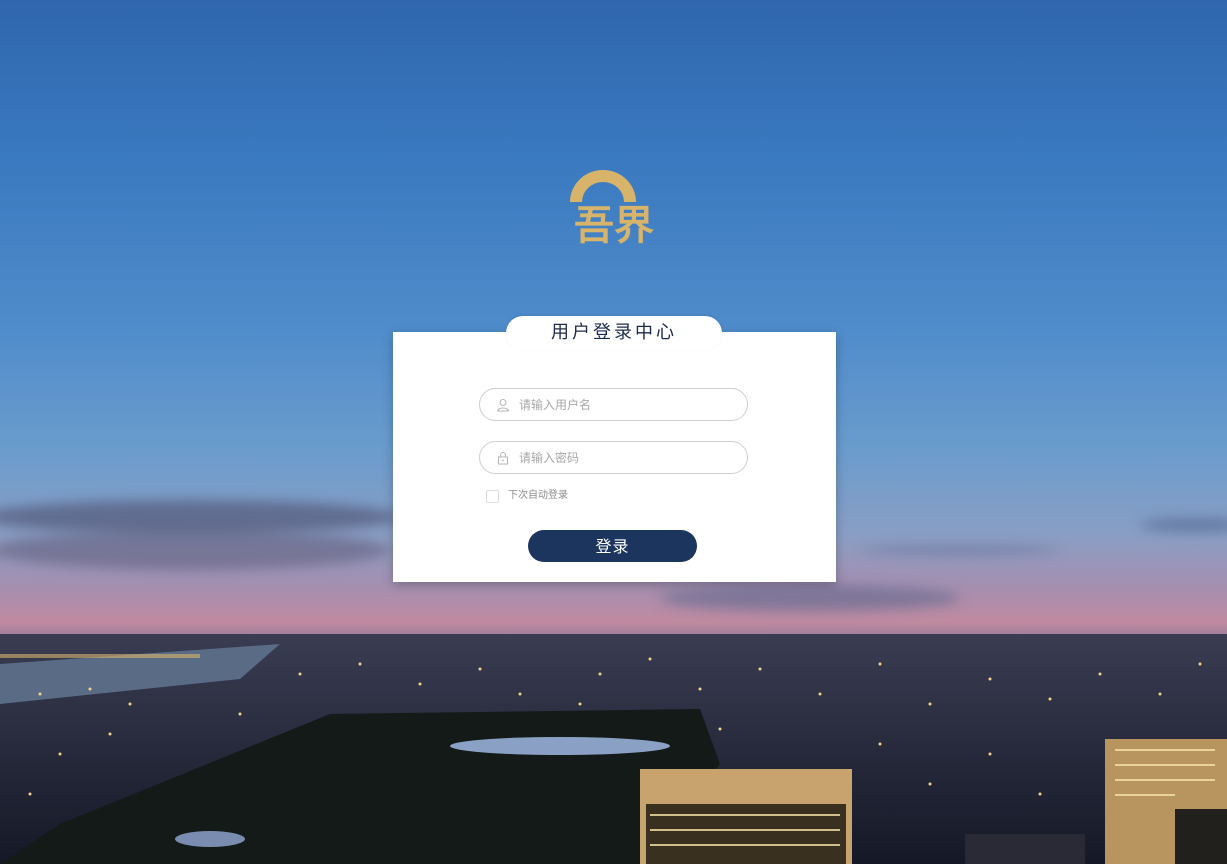 This screenshot has width=1227, height=864. What do you see at coordinates (629, 457) in the screenshot?
I see `password-input` at bounding box center [629, 457].